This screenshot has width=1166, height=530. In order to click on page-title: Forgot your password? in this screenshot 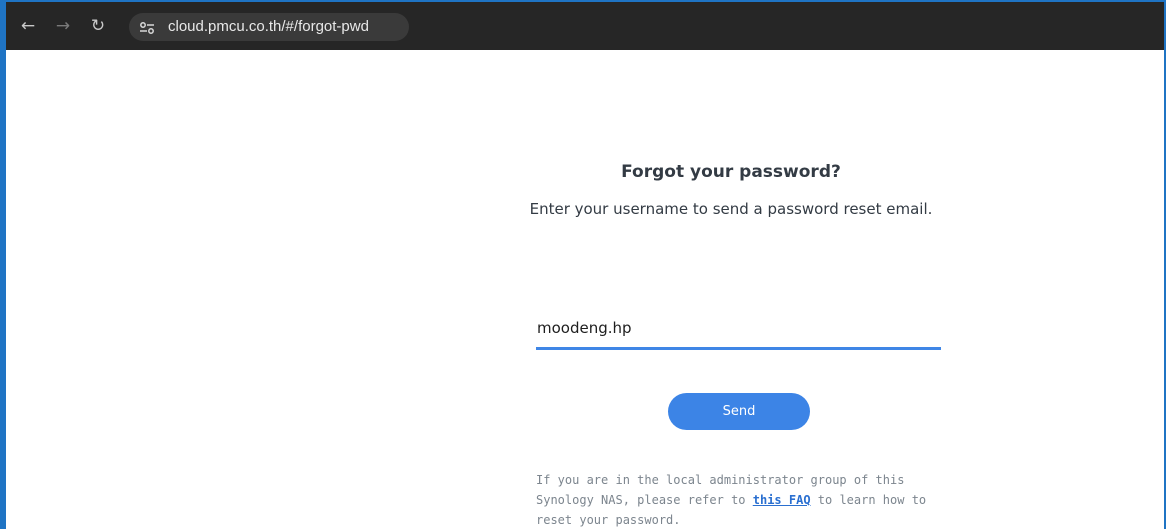, I will do `click(731, 172)`.